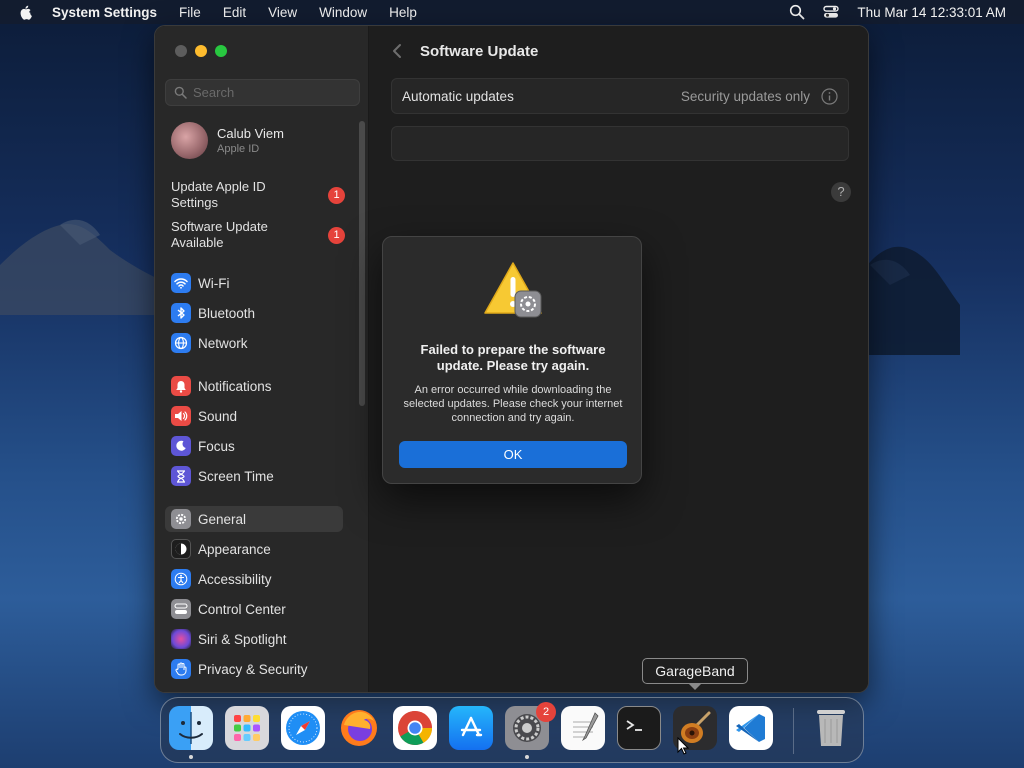  Describe the element at coordinates (931, 12) in the screenshot. I see `menu-bar-clock: Thu Mar 14 12:33:01 AM` at that location.